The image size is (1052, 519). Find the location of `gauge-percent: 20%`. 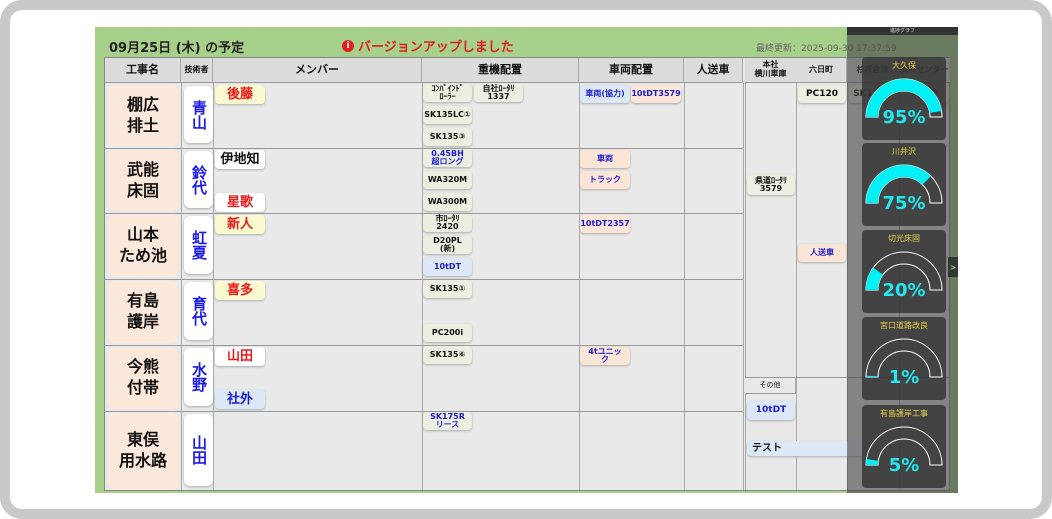

gauge-percent: 20% is located at coordinates (904, 290).